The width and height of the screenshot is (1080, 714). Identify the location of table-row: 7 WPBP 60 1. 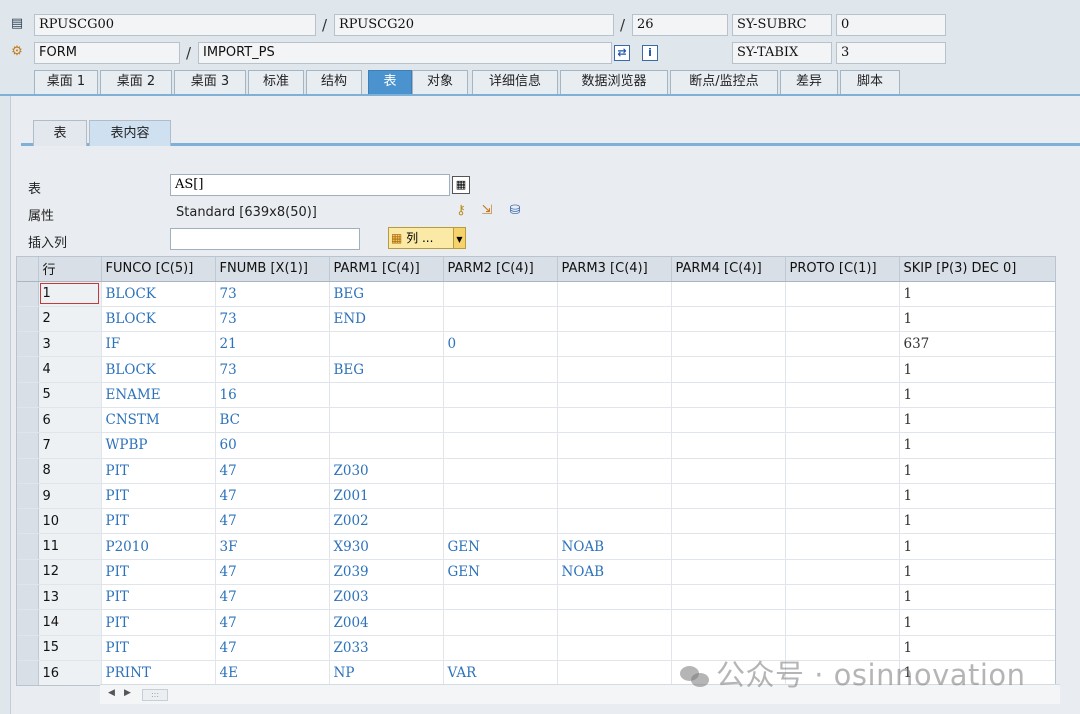
(536, 445).